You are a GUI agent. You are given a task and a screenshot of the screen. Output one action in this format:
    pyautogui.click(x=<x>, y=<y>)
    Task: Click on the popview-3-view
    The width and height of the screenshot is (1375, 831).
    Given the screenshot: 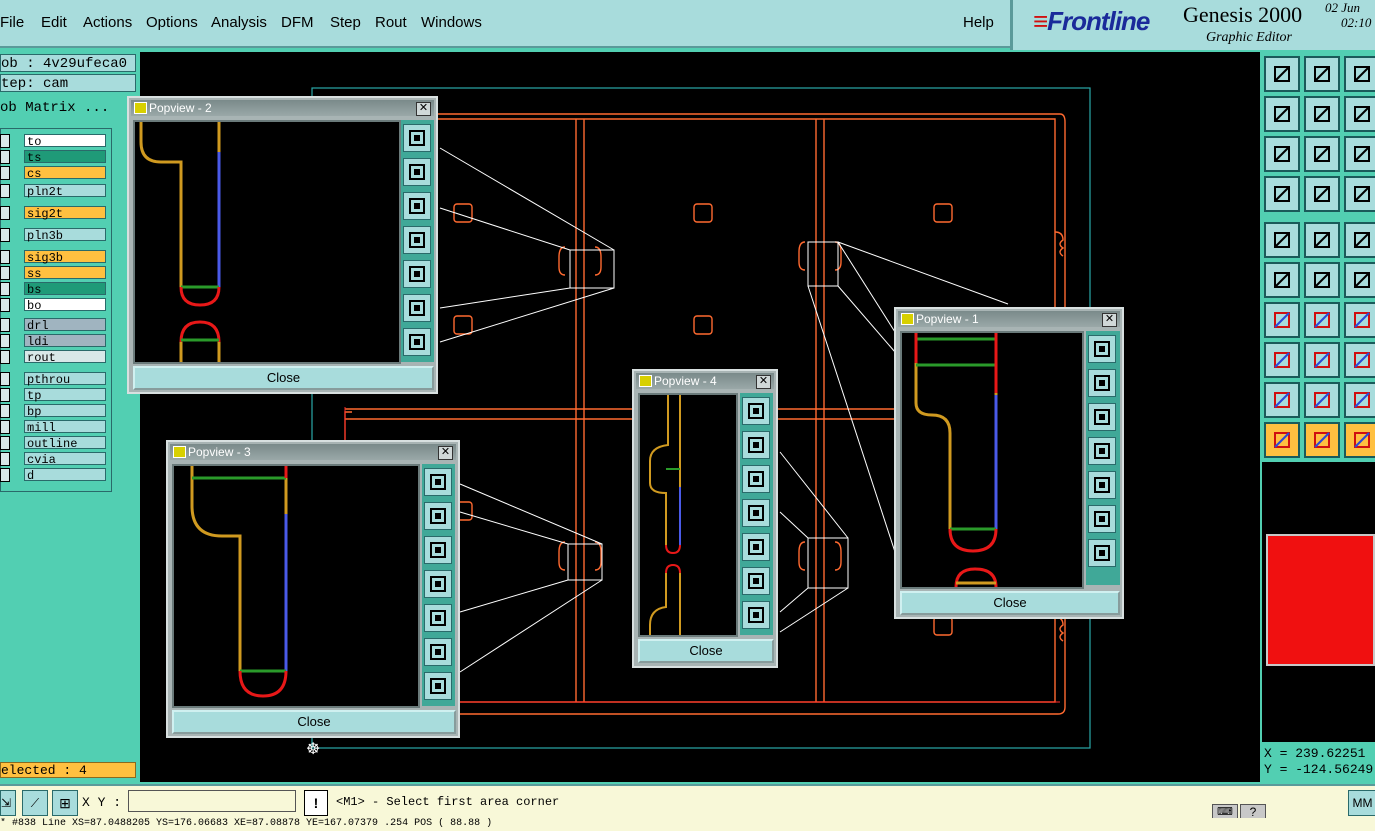 What is the action you would take?
    pyautogui.click(x=296, y=586)
    